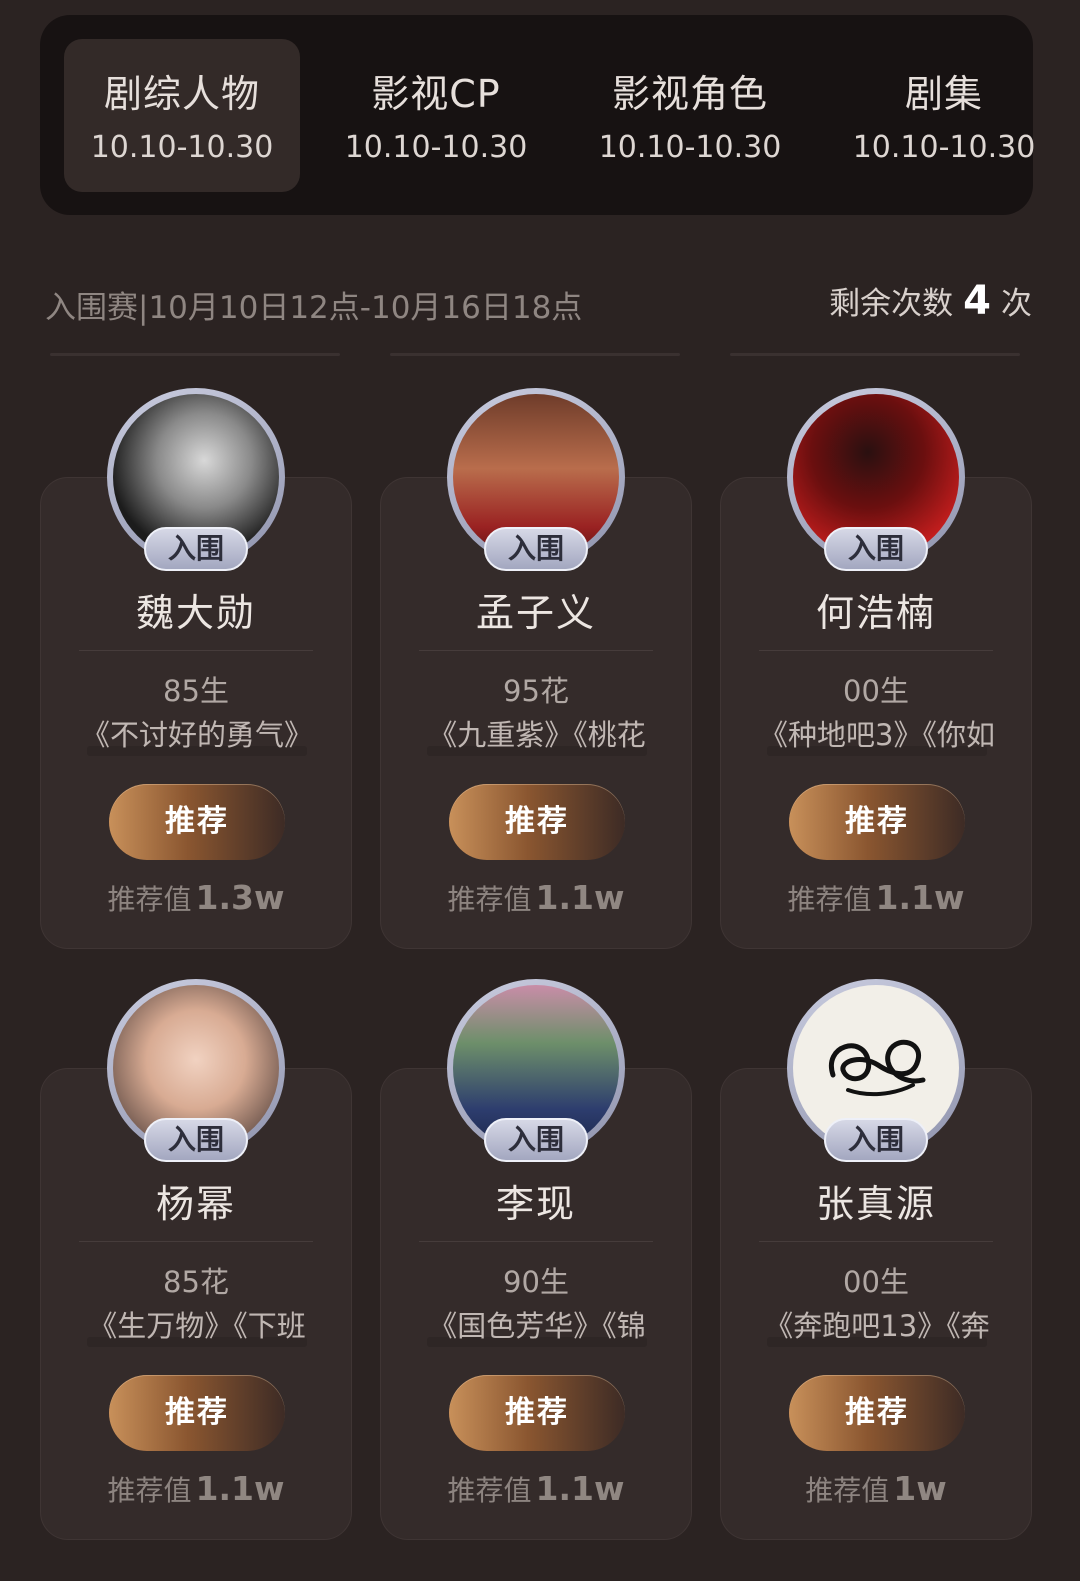 The image size is (1080, 1581). What do you see at coordinates (875, 1204) in the screenshot?
I see `candidate-name: 张真源` at bounding box center [875, 1204].